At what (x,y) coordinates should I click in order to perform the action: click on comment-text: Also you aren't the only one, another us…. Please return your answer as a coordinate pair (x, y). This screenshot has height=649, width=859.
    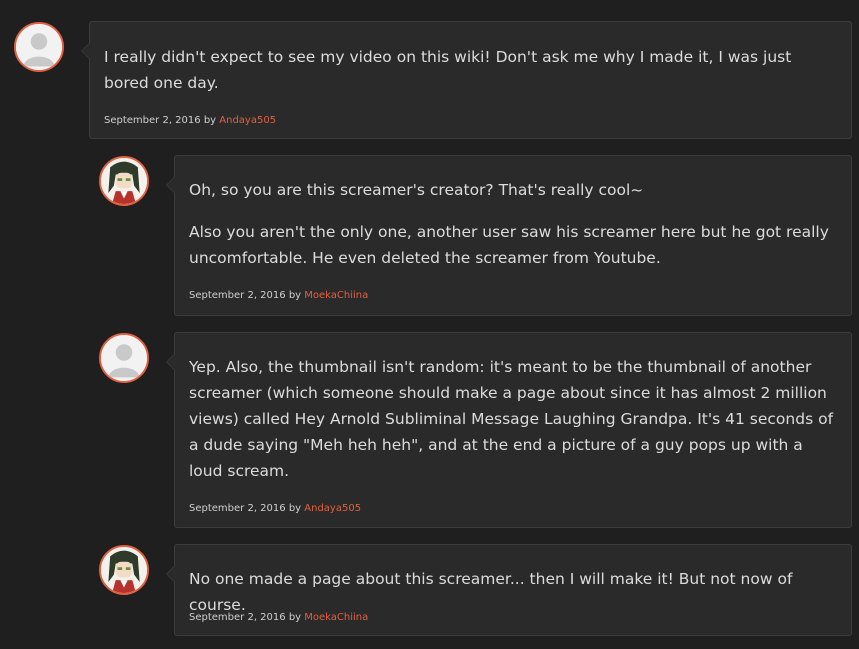
    Looking at the image, I should click on (509, 245).